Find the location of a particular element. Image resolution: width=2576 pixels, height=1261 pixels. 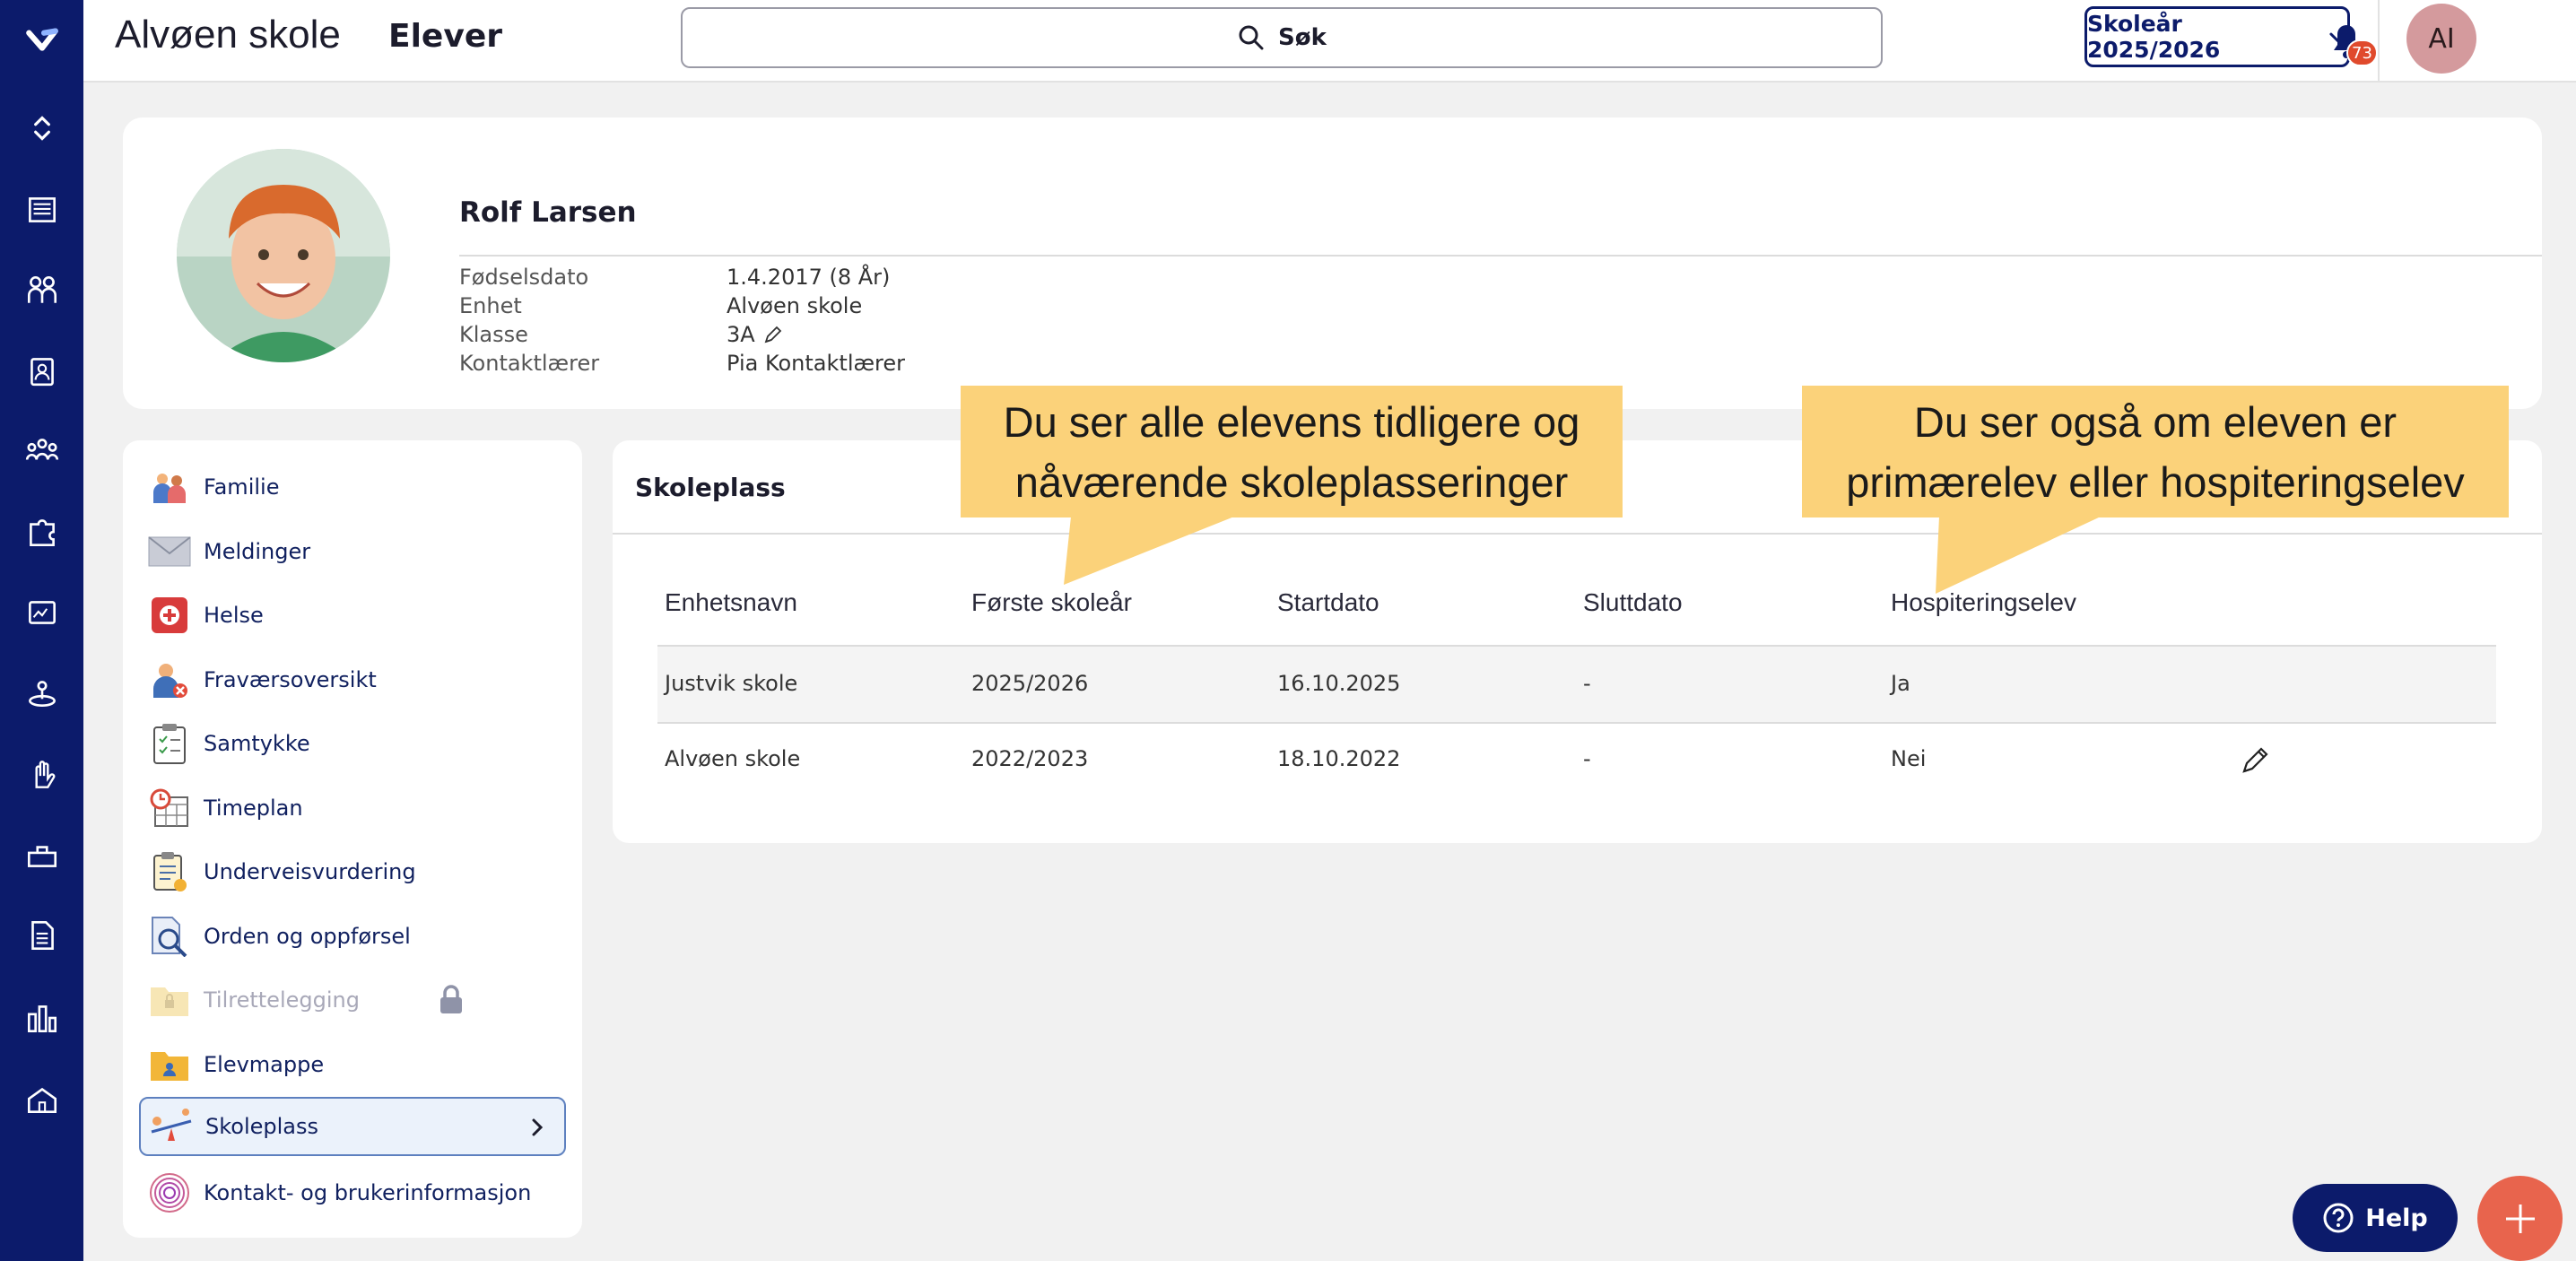

menu-label: Samtykke is located at coordinates (257, 743).